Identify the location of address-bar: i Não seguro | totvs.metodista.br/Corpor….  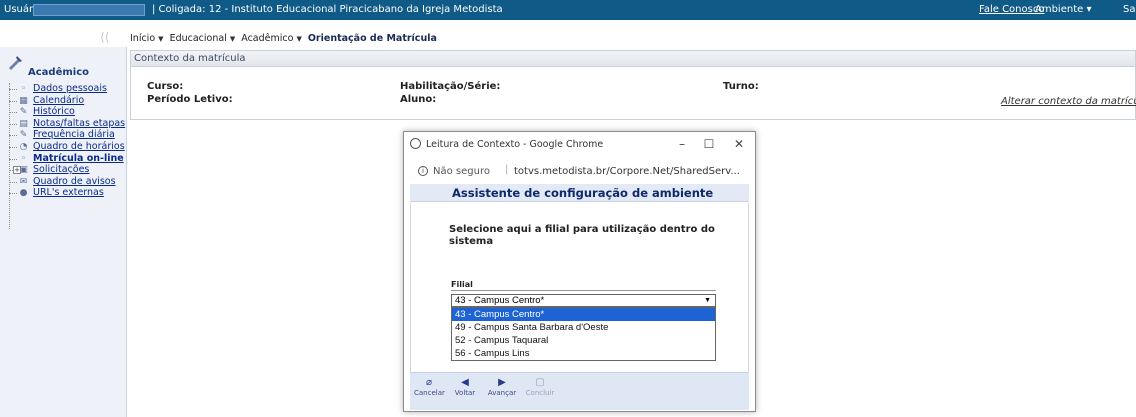
(579, 172).